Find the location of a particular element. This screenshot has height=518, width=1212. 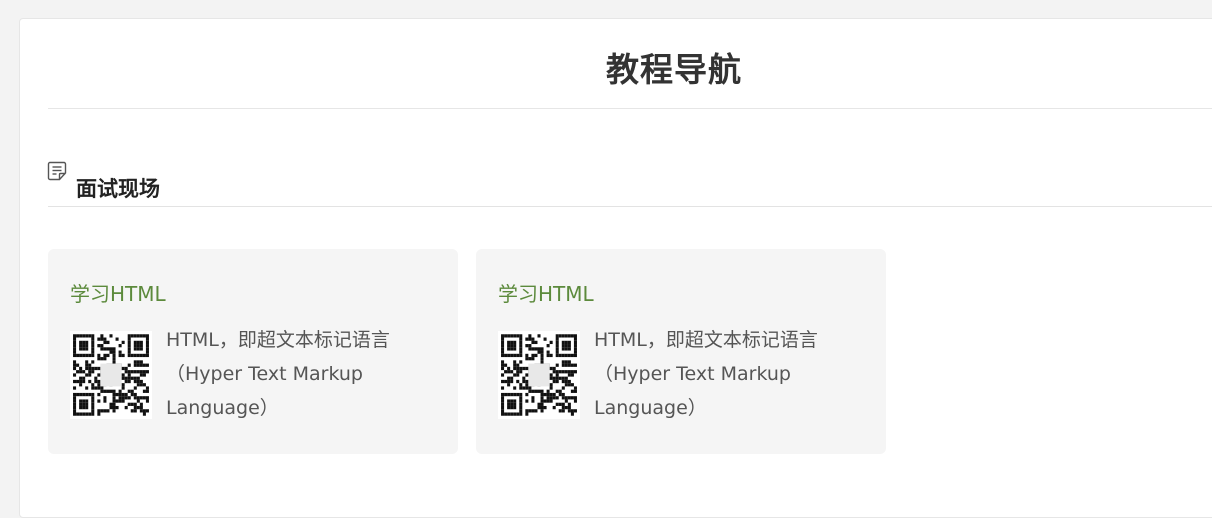

section-divider is located at coordinates (630, 206).